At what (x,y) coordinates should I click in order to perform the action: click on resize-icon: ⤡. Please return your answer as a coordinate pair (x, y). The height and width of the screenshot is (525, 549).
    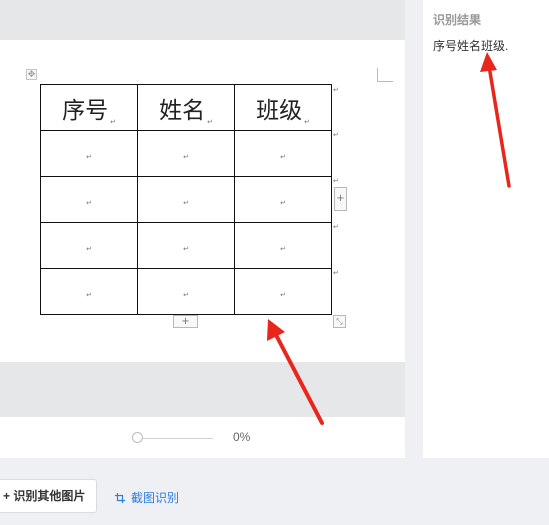
    Looking at the image, I should click on (339, 321).